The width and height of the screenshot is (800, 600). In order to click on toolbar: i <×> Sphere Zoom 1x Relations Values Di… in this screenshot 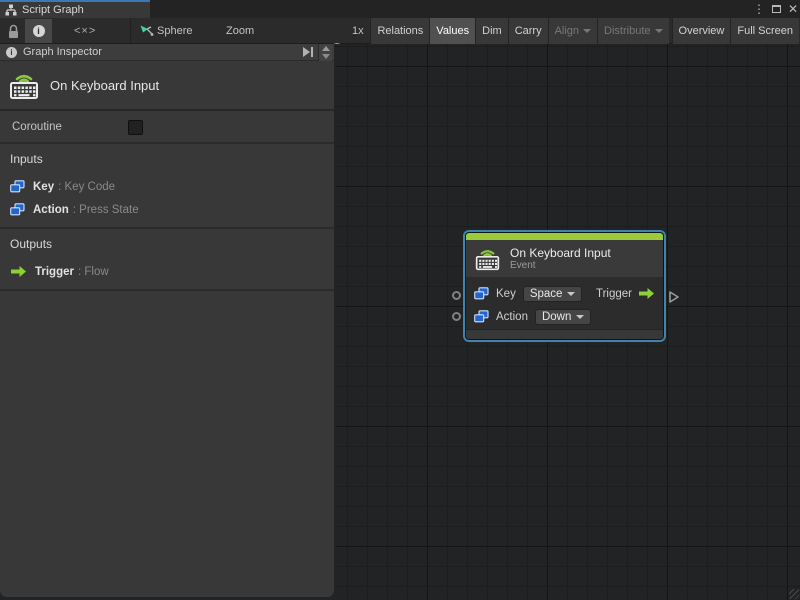, I will do `click(400, 36)`.